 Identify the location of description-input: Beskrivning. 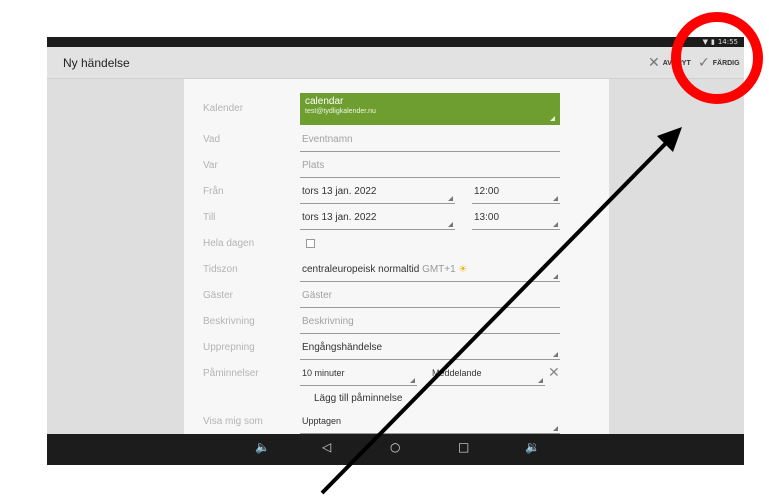
(430, 323).